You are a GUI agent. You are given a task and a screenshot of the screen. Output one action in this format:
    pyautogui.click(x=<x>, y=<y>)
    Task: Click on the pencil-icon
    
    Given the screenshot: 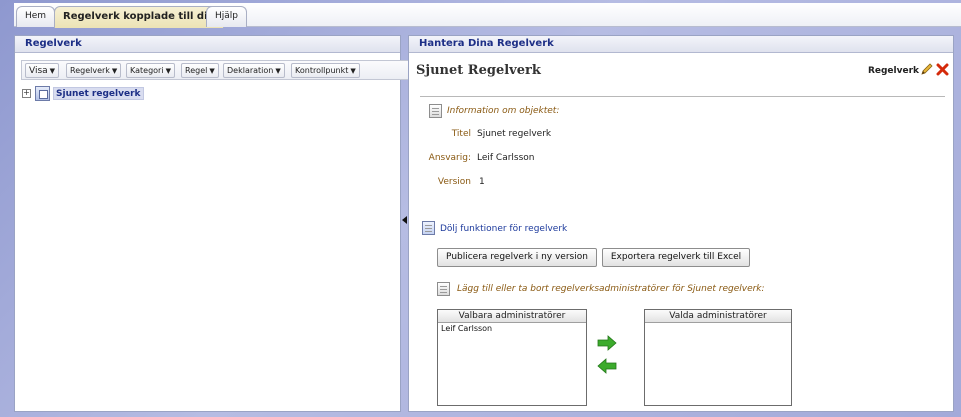 What is the action you would take?
    pyautogui.click(x=926, y=69)
    